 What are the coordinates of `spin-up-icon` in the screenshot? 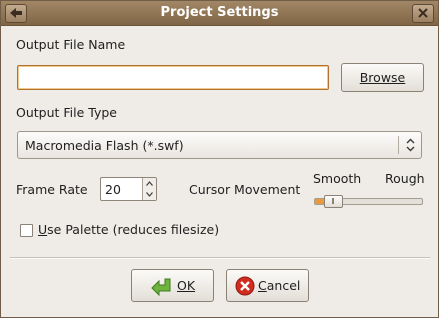 It's located at (149, 183).